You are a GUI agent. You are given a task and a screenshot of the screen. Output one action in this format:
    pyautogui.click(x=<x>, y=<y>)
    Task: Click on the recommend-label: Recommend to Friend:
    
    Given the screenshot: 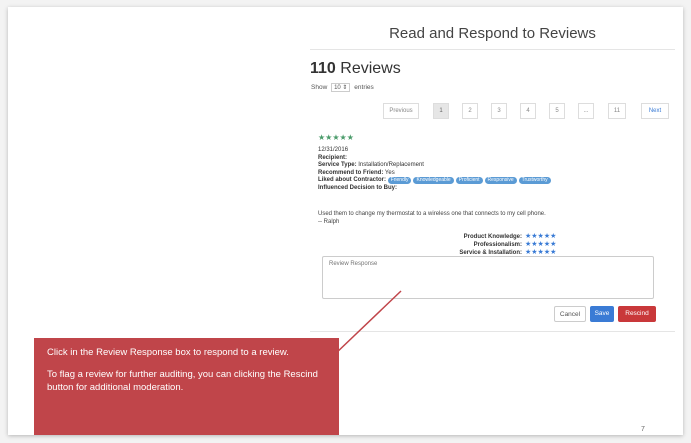 What is the action you would take?
    pyautogui.click(x=351, y=172)
    